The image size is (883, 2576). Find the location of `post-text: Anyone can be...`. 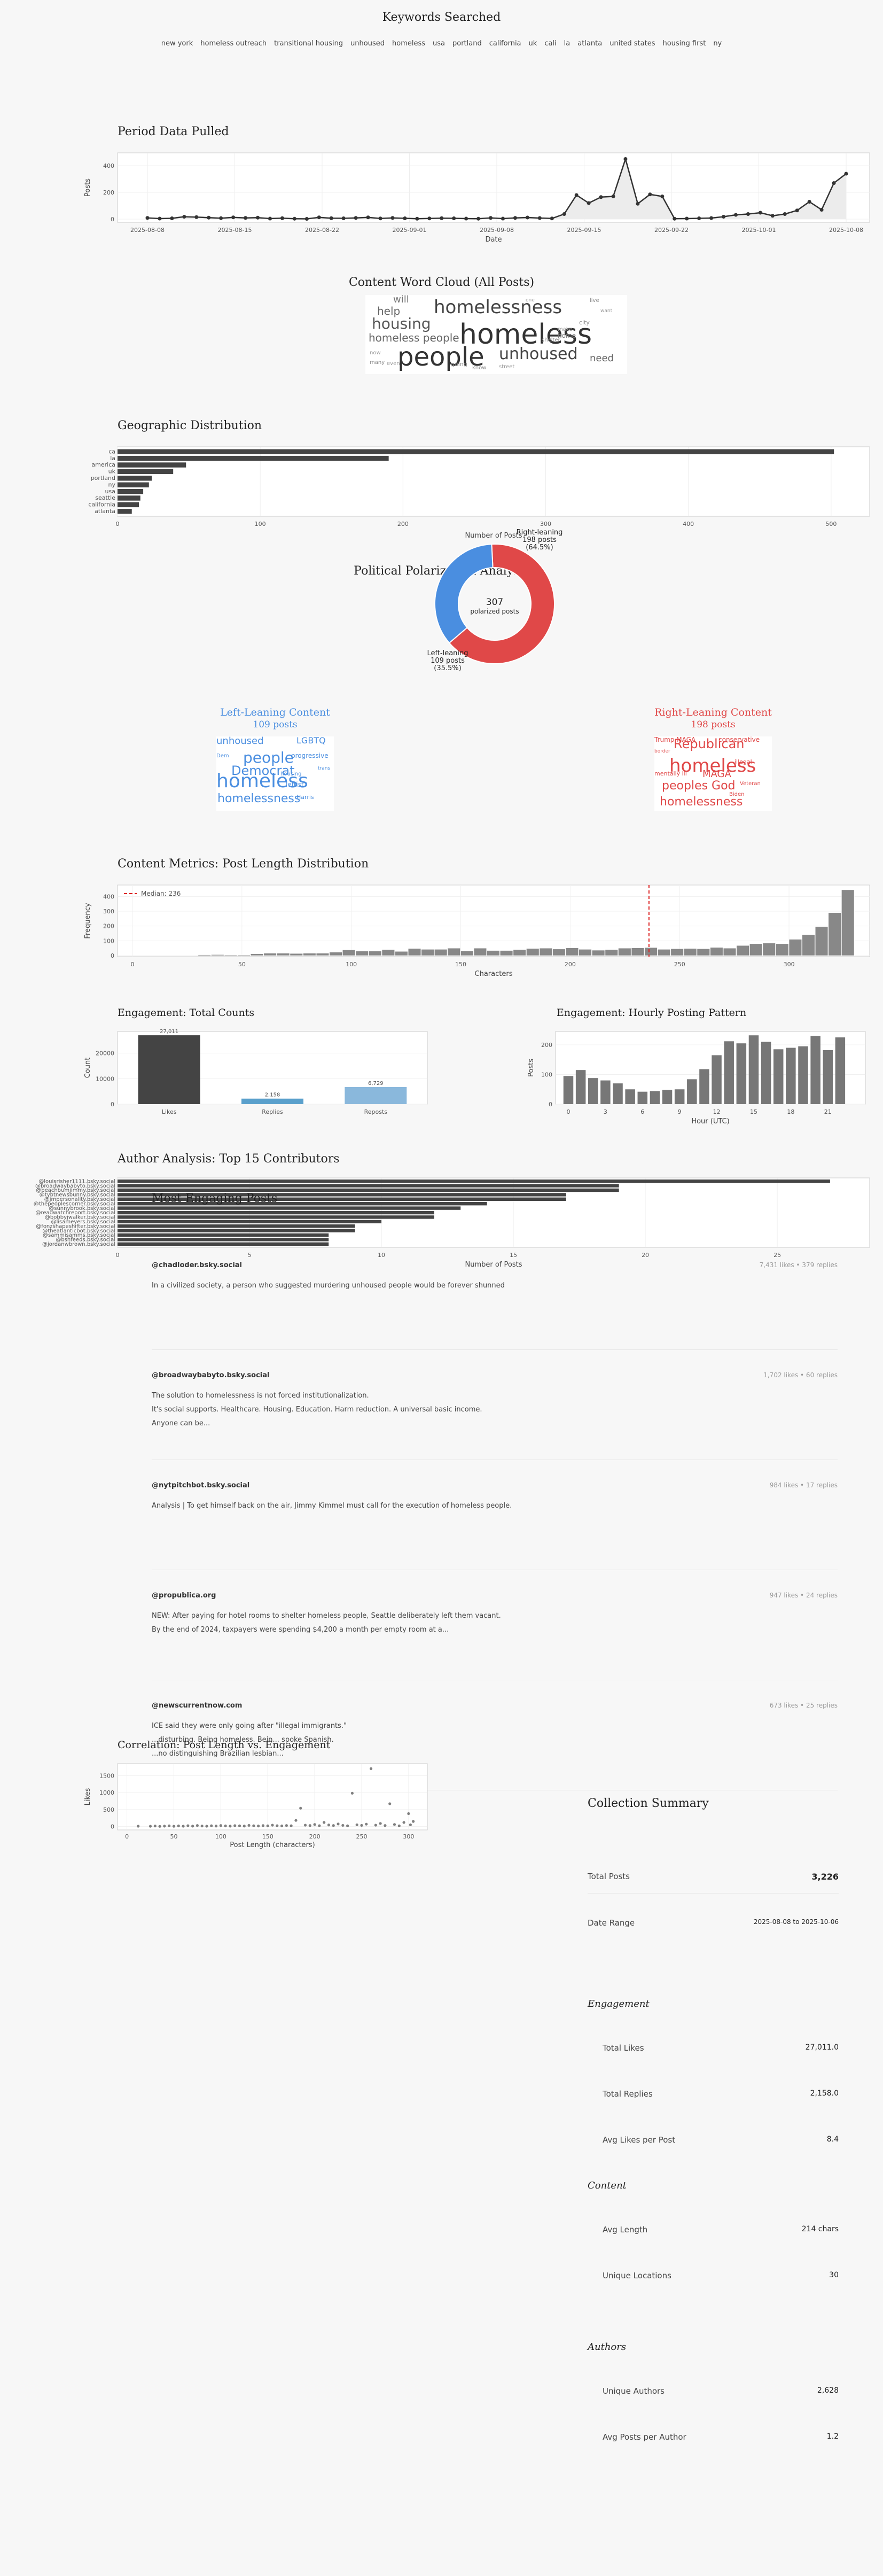

post-text: Anyone can be... is located at coordinates (181, 1423).